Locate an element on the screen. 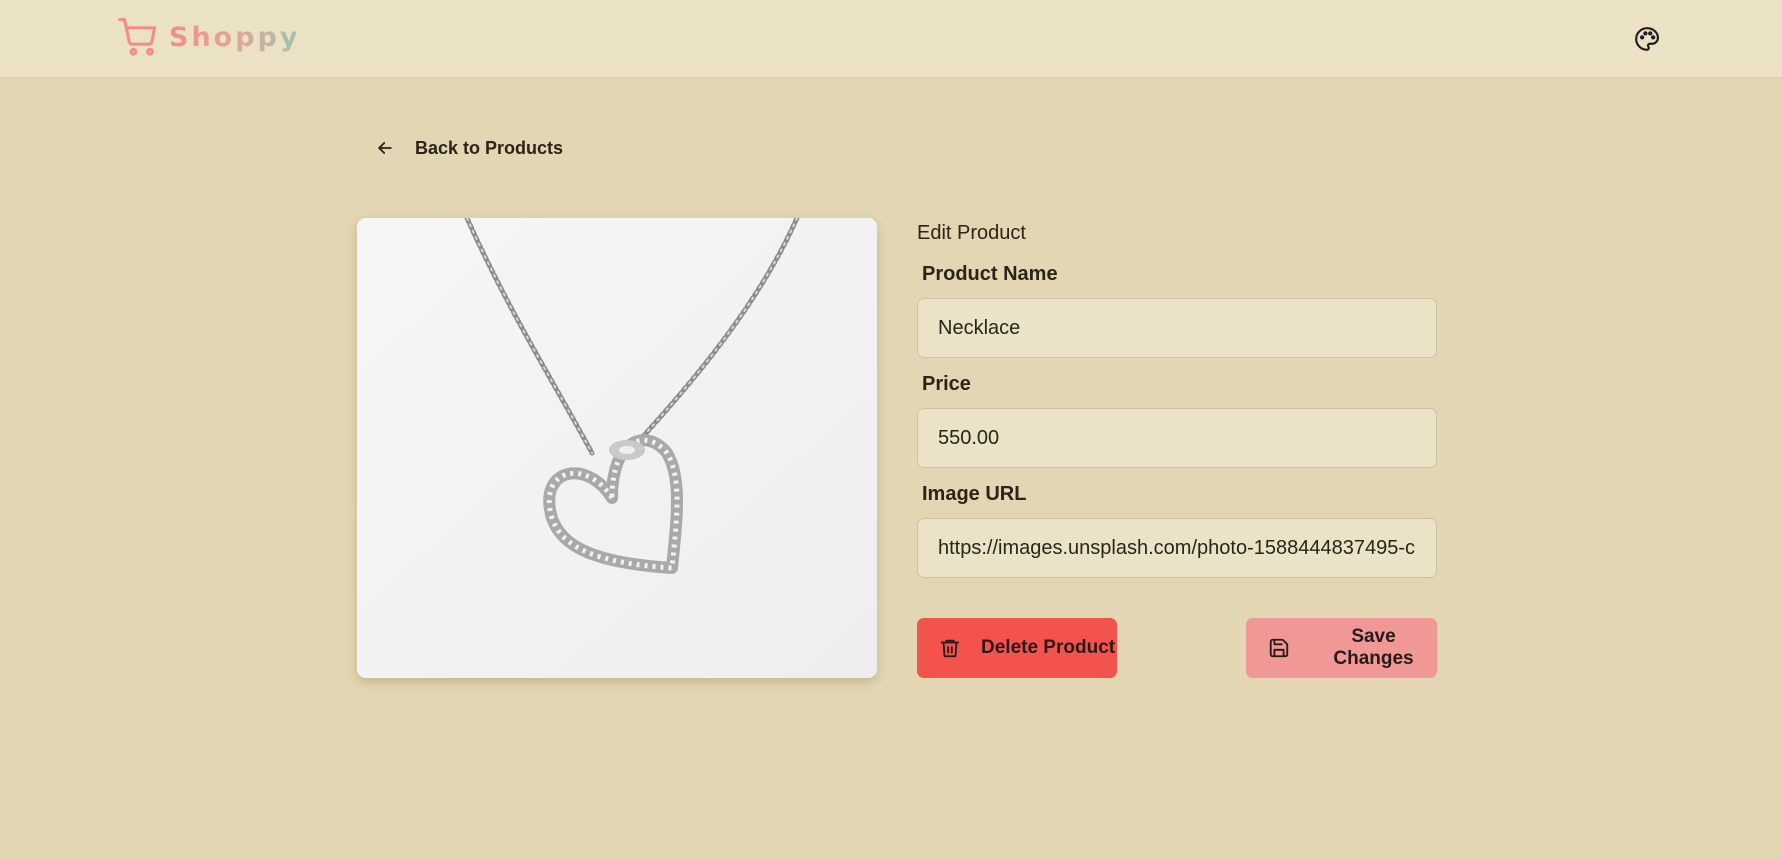 This screenshot has width=1782, height=859. navbar: Shoppy is located at coordinates (891, 39).